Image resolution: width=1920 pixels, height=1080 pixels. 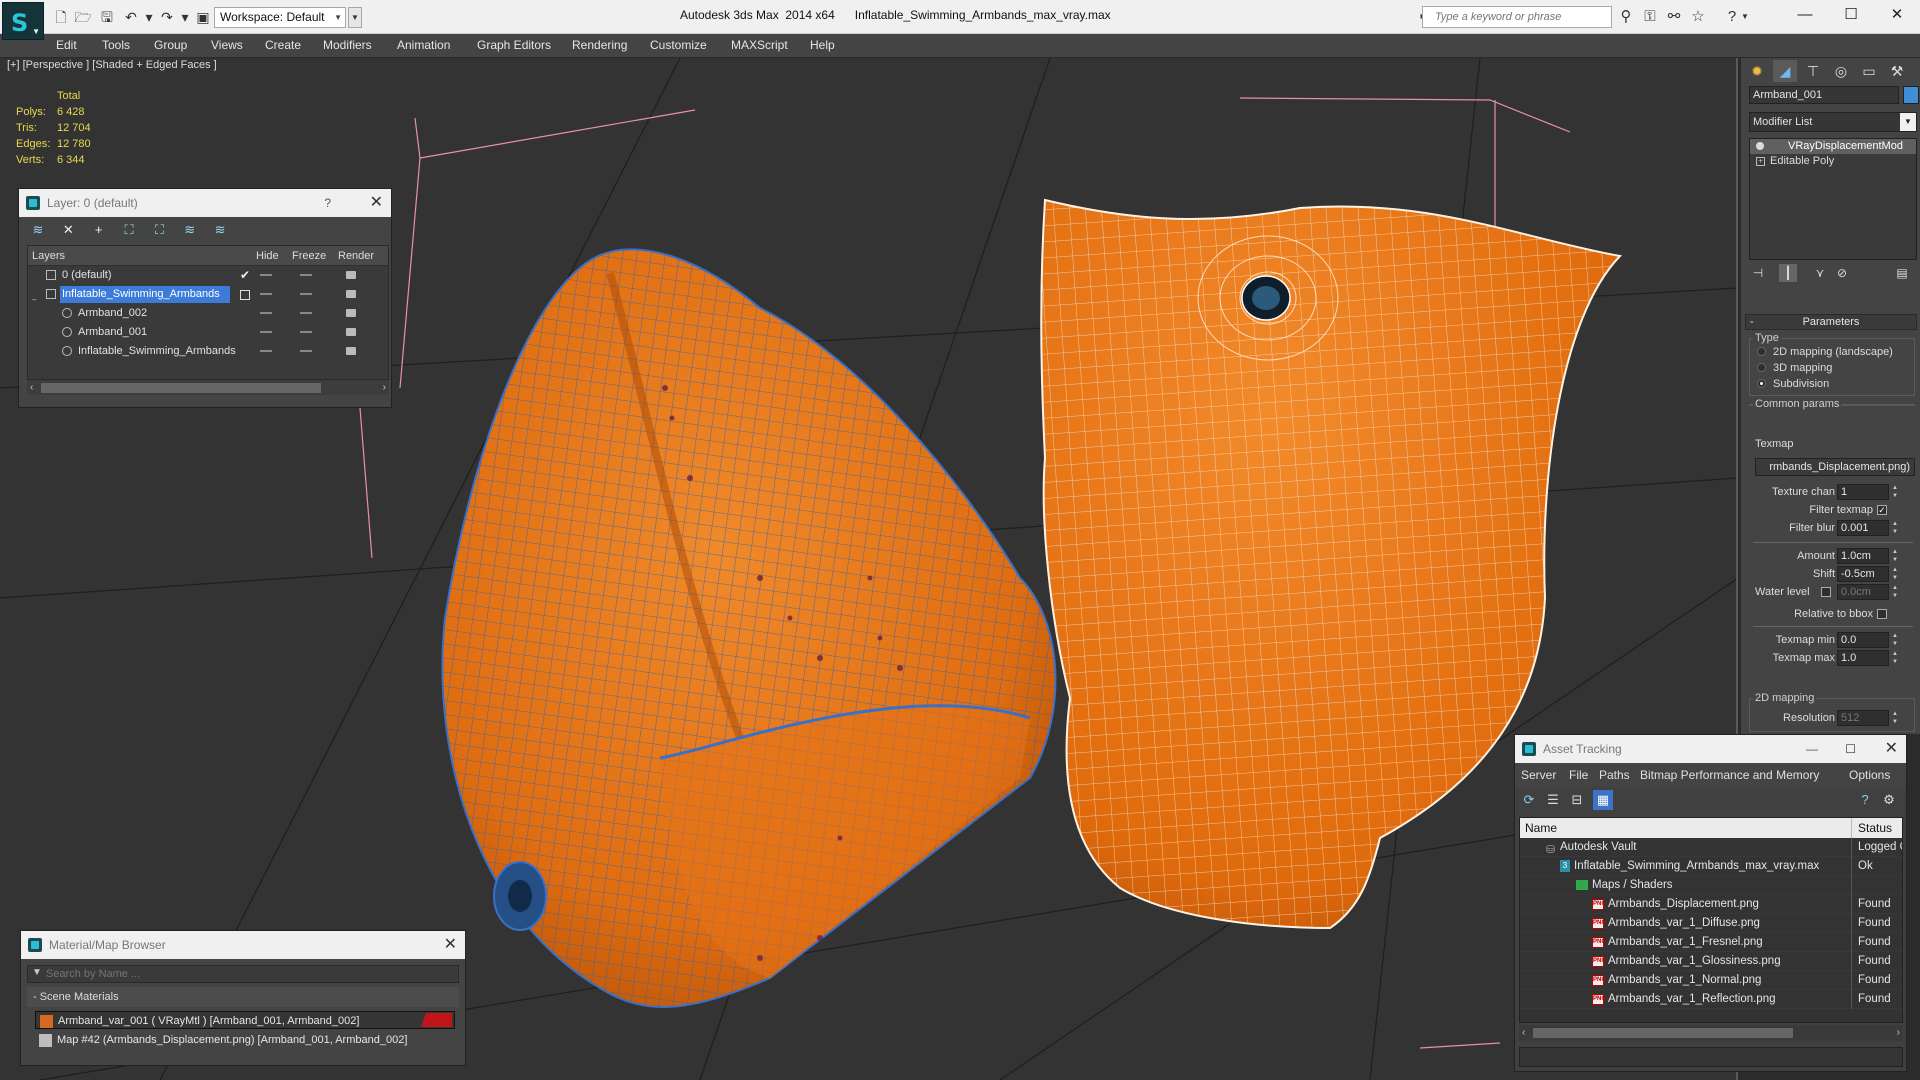 What do you see at coordinates (1760, 146) in the screenshot?
I see `lightbulb-icon` at bounding box center [1760, 146].